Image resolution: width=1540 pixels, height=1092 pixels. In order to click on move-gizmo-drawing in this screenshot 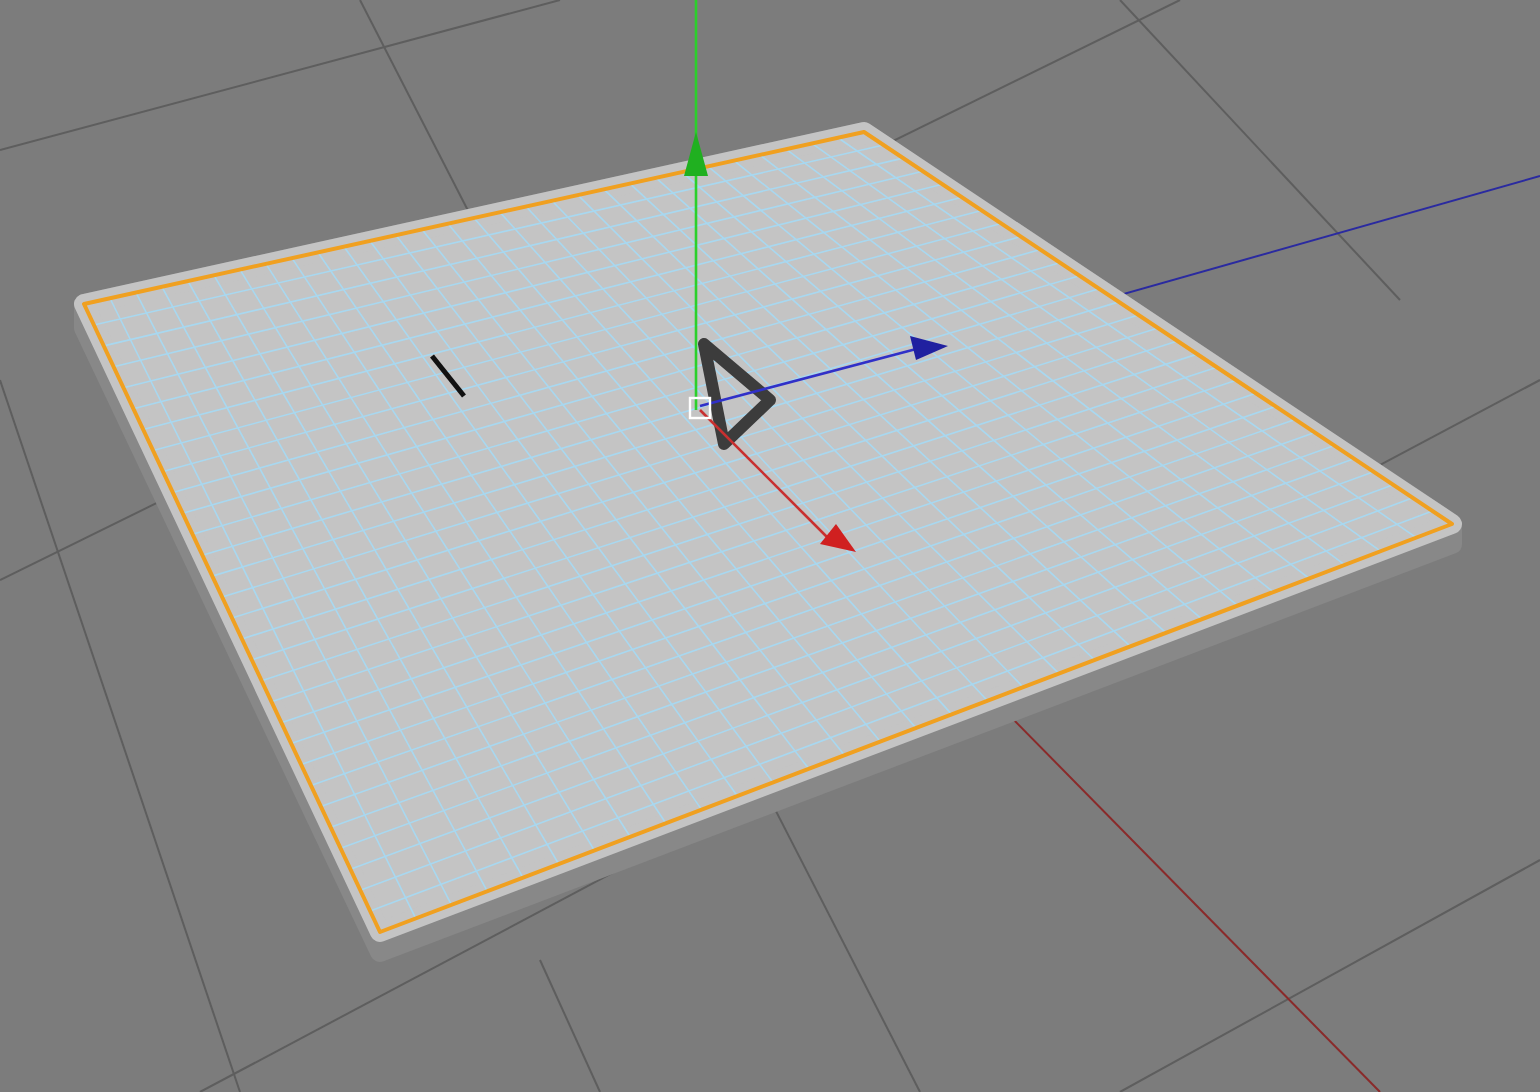, I will do `click(816, 276)`.